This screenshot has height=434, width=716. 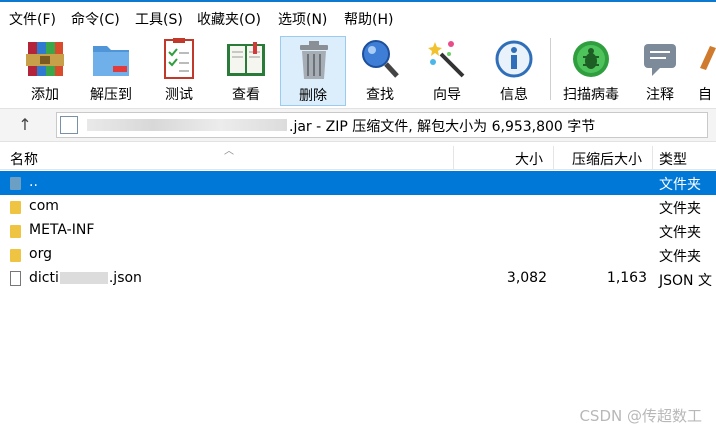 What do you see at coordinates (111, 61) in the screenshot?
I see `folder-extract-icon` at bounding box center [111, 61].